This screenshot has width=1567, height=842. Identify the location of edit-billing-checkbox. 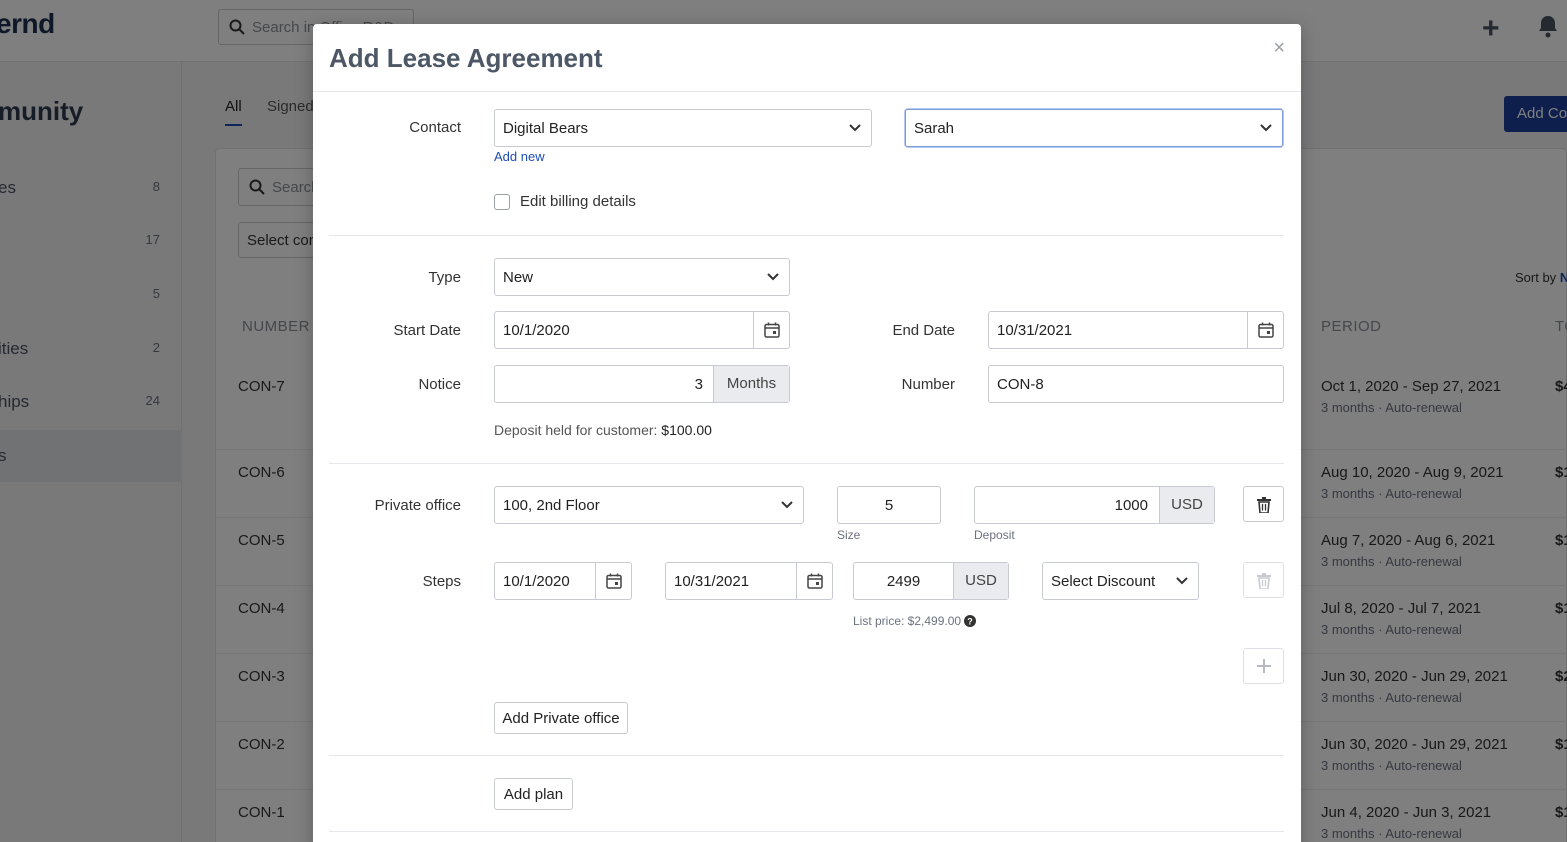
(502, 202).